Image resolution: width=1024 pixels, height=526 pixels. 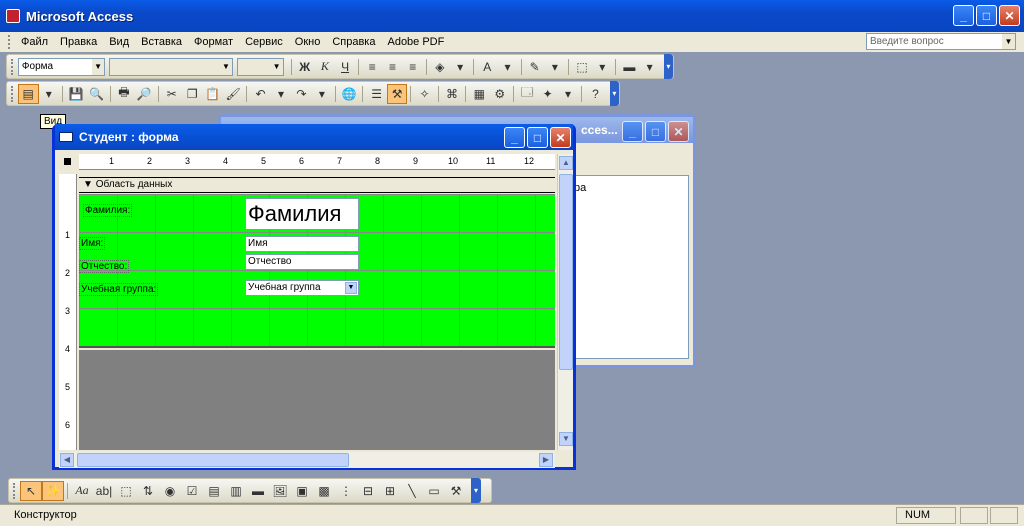 I want to click on menu-tools: Сервис, so click(x=264, y=42).